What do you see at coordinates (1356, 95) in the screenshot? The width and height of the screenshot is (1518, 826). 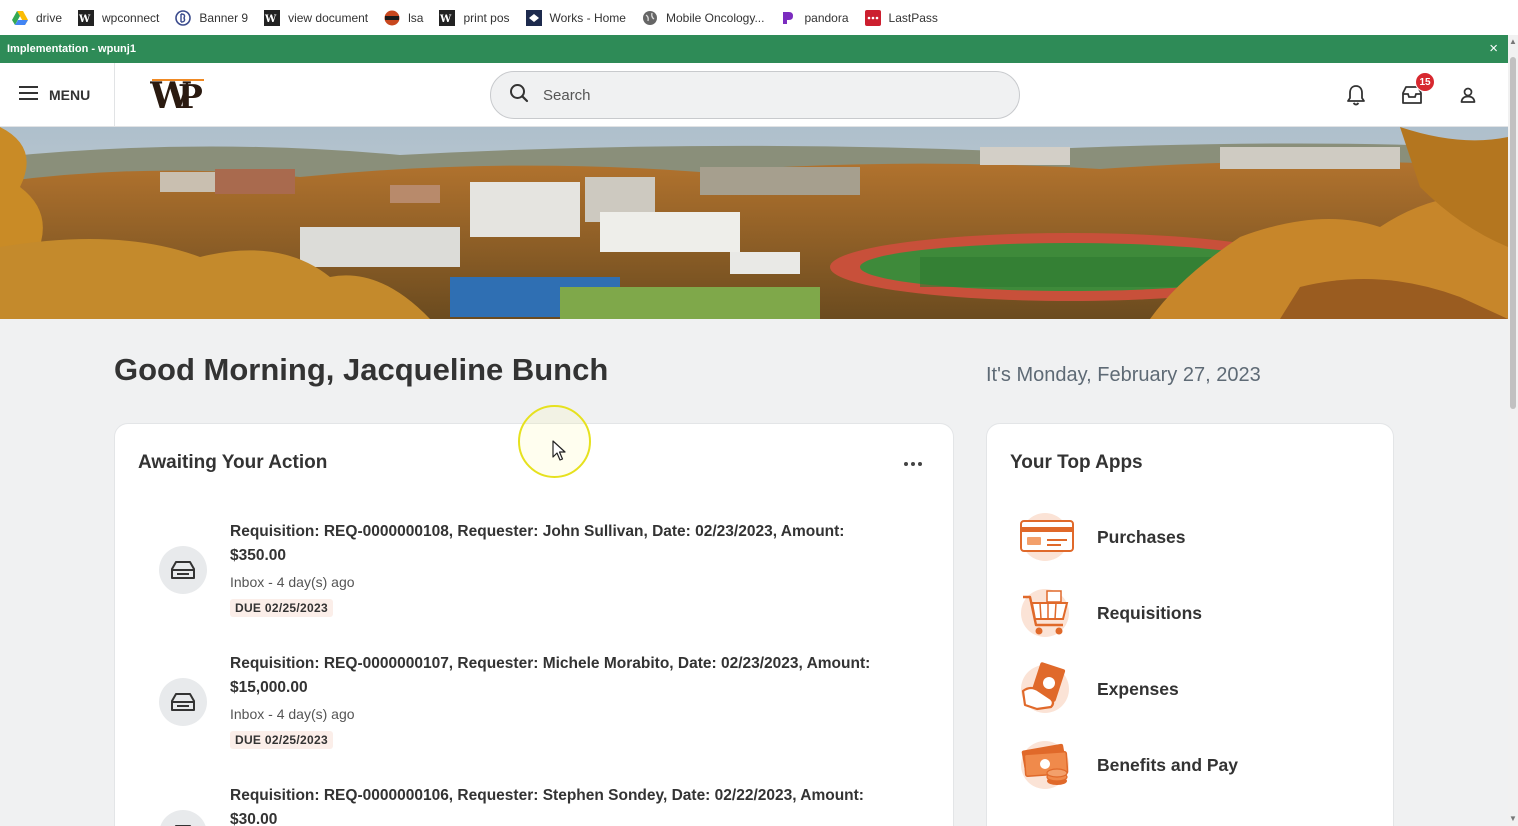 I see `bell-icon` at bounding box center [1356, 95].